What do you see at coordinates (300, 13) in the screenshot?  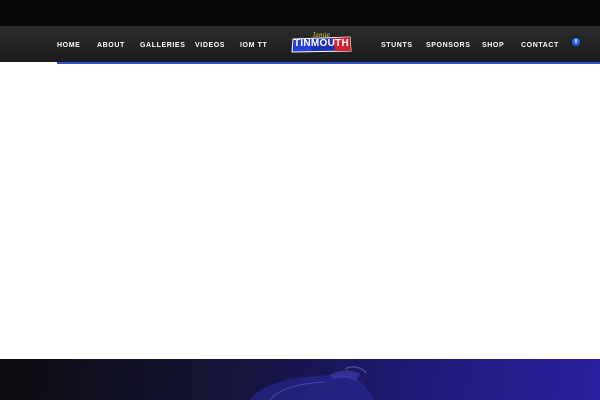 I see `top-strip` at bounding box center [300, 13].